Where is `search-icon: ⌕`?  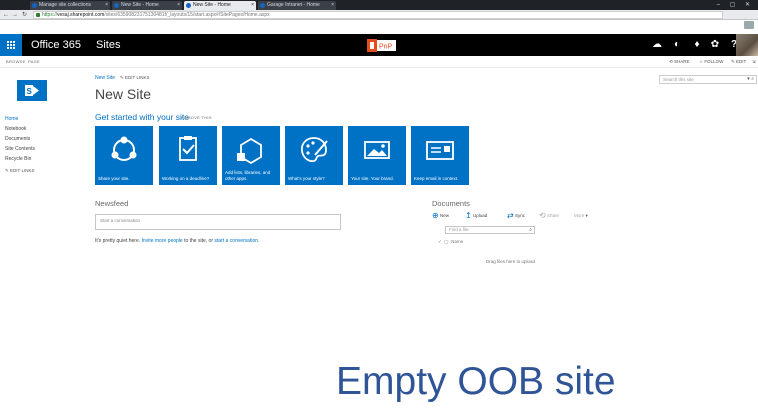
search-icon: ⌕ is located at coordinates (530, 230).